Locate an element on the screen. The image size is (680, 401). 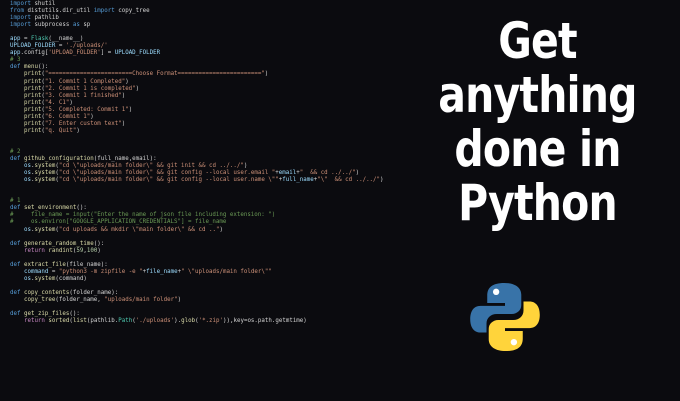
code-token: set_environment is located at coordinates (50, 208).